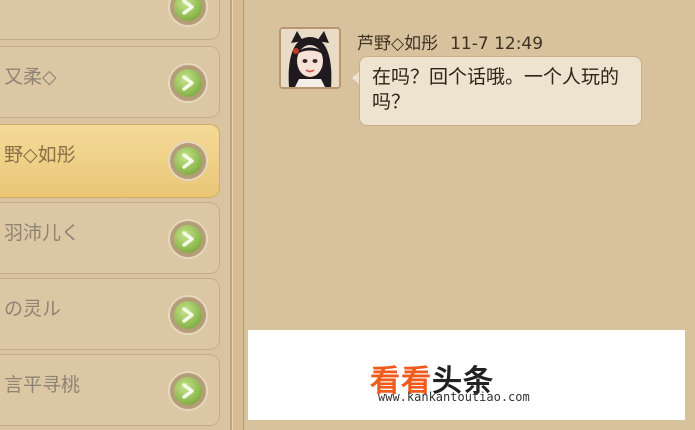  Describe the element at coordinates (454, 397) in the screenshot. I see `watermark-url: www.kankantoutiao.com` at that location.